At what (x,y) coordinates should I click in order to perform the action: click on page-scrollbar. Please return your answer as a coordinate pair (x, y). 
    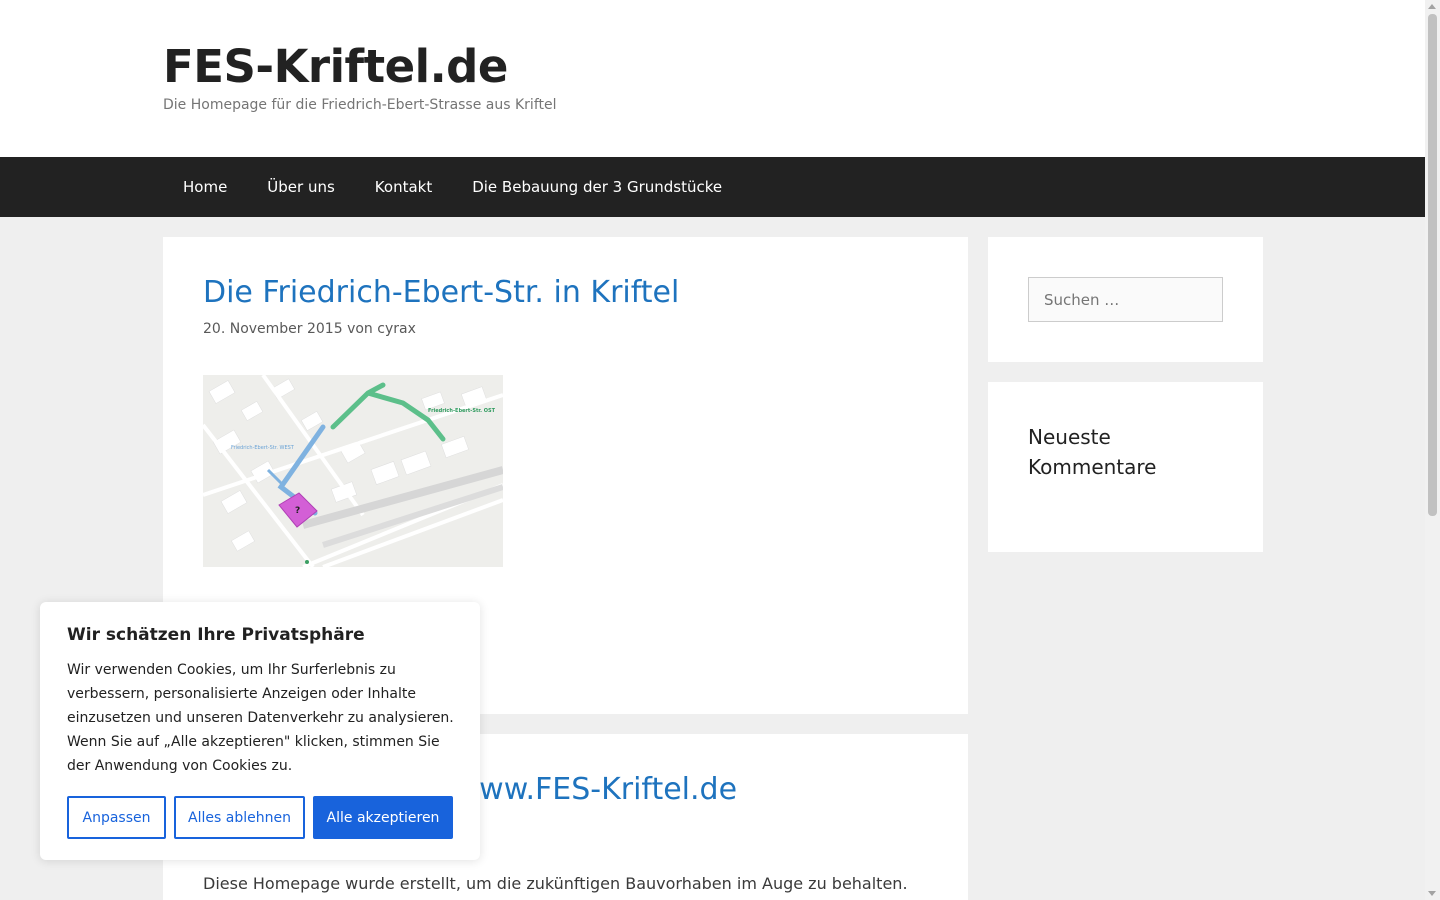
    Looking at the image, I should click on (1432, 450).